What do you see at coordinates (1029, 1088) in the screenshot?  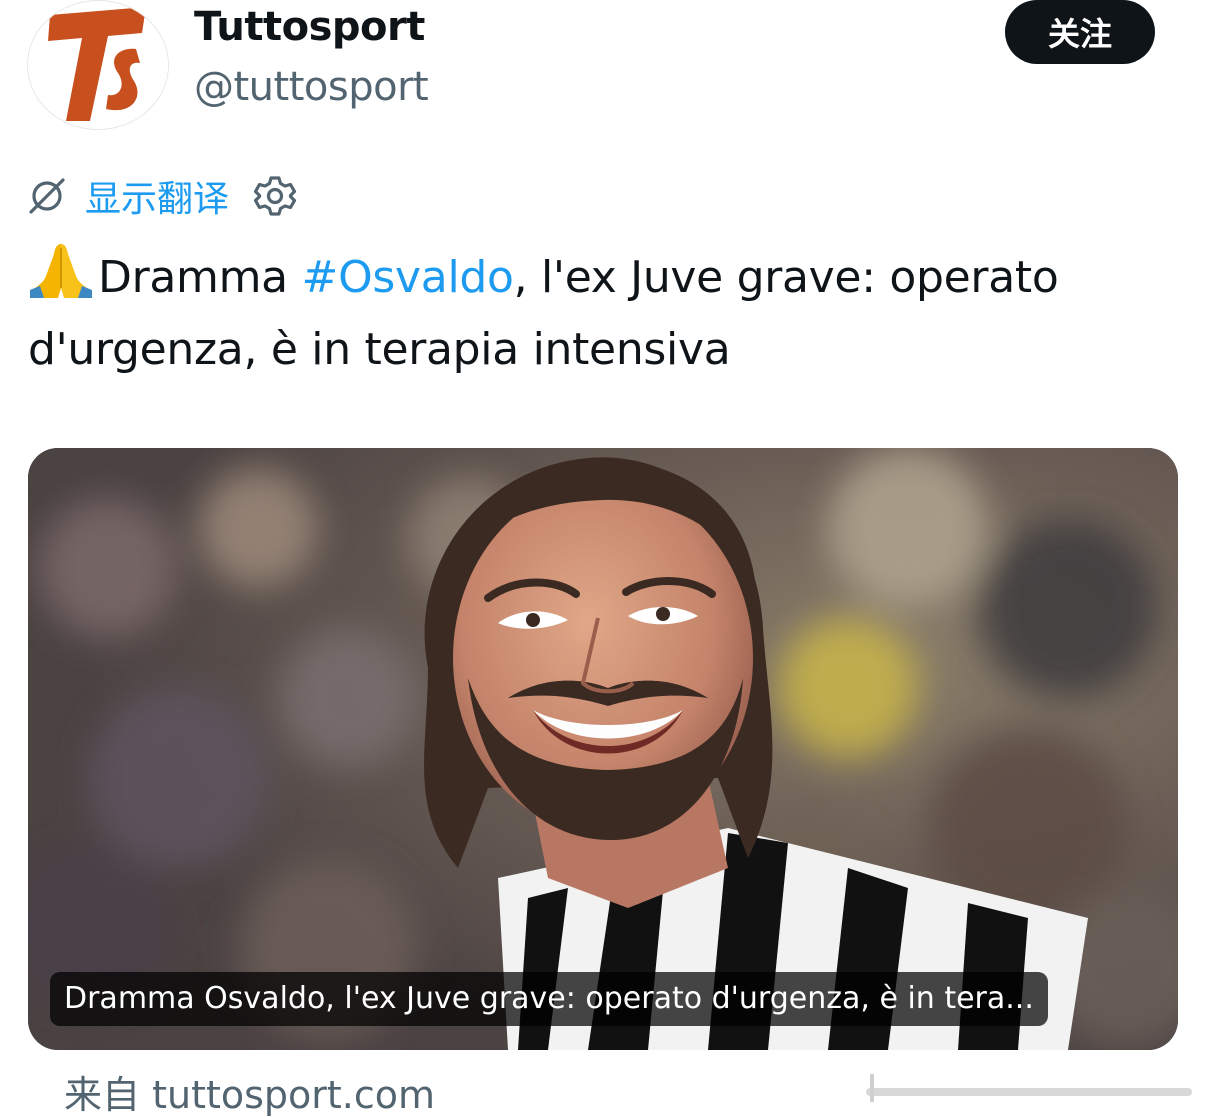 I see `scroll-indicator` at bounding box center [1029, 1088].